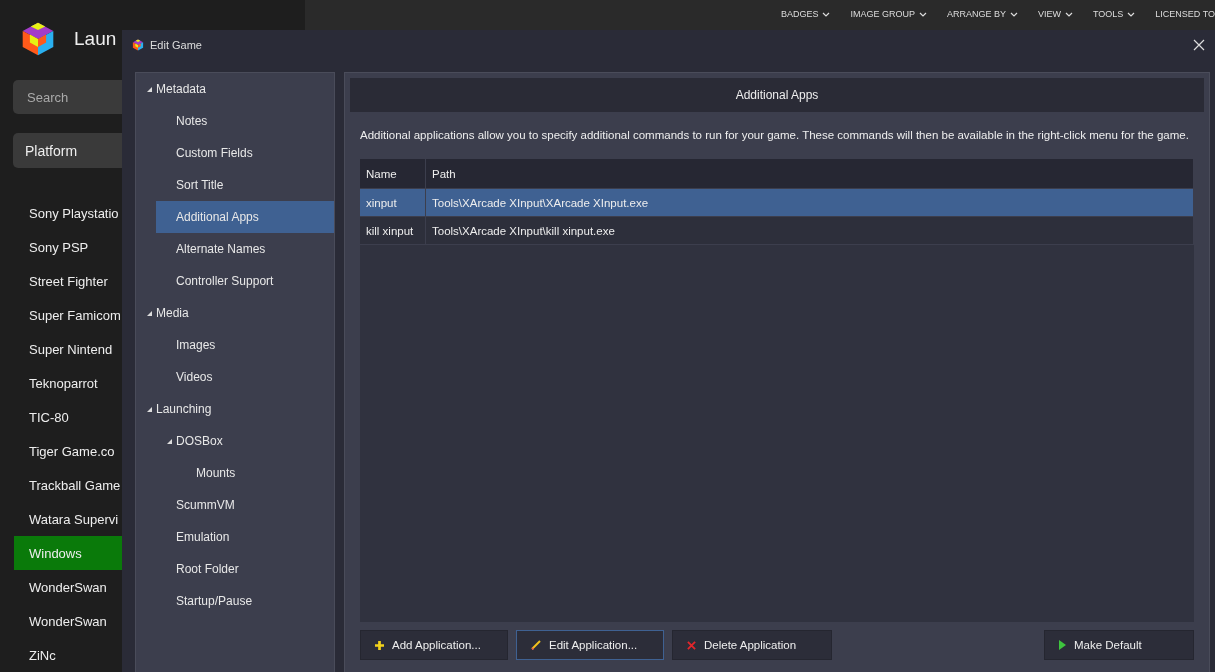 The width and height of the screenshot is (1215, 672). I want to click on tree-item: Startup/Pause, so click(245, 601).